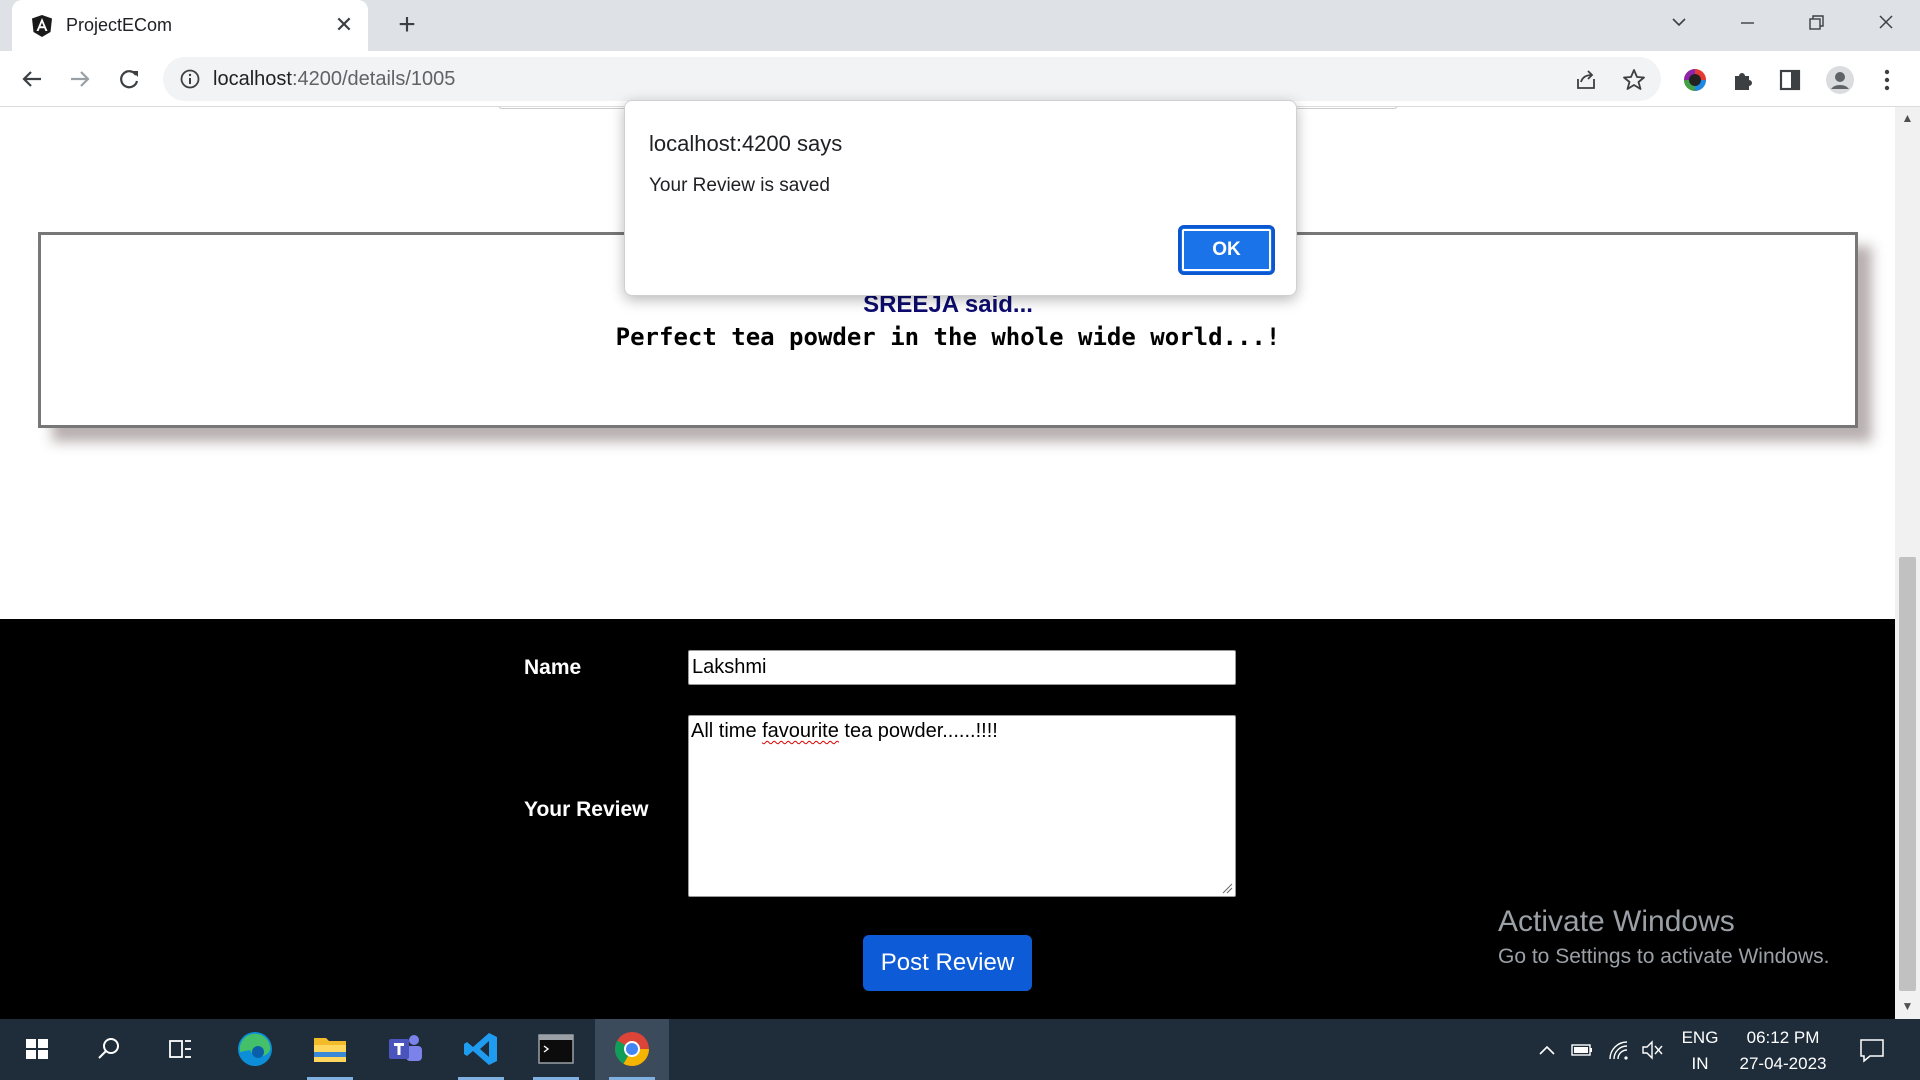 The image size is (1920, 1080). I want to click on more-menu-icon, so click(1887, 80).